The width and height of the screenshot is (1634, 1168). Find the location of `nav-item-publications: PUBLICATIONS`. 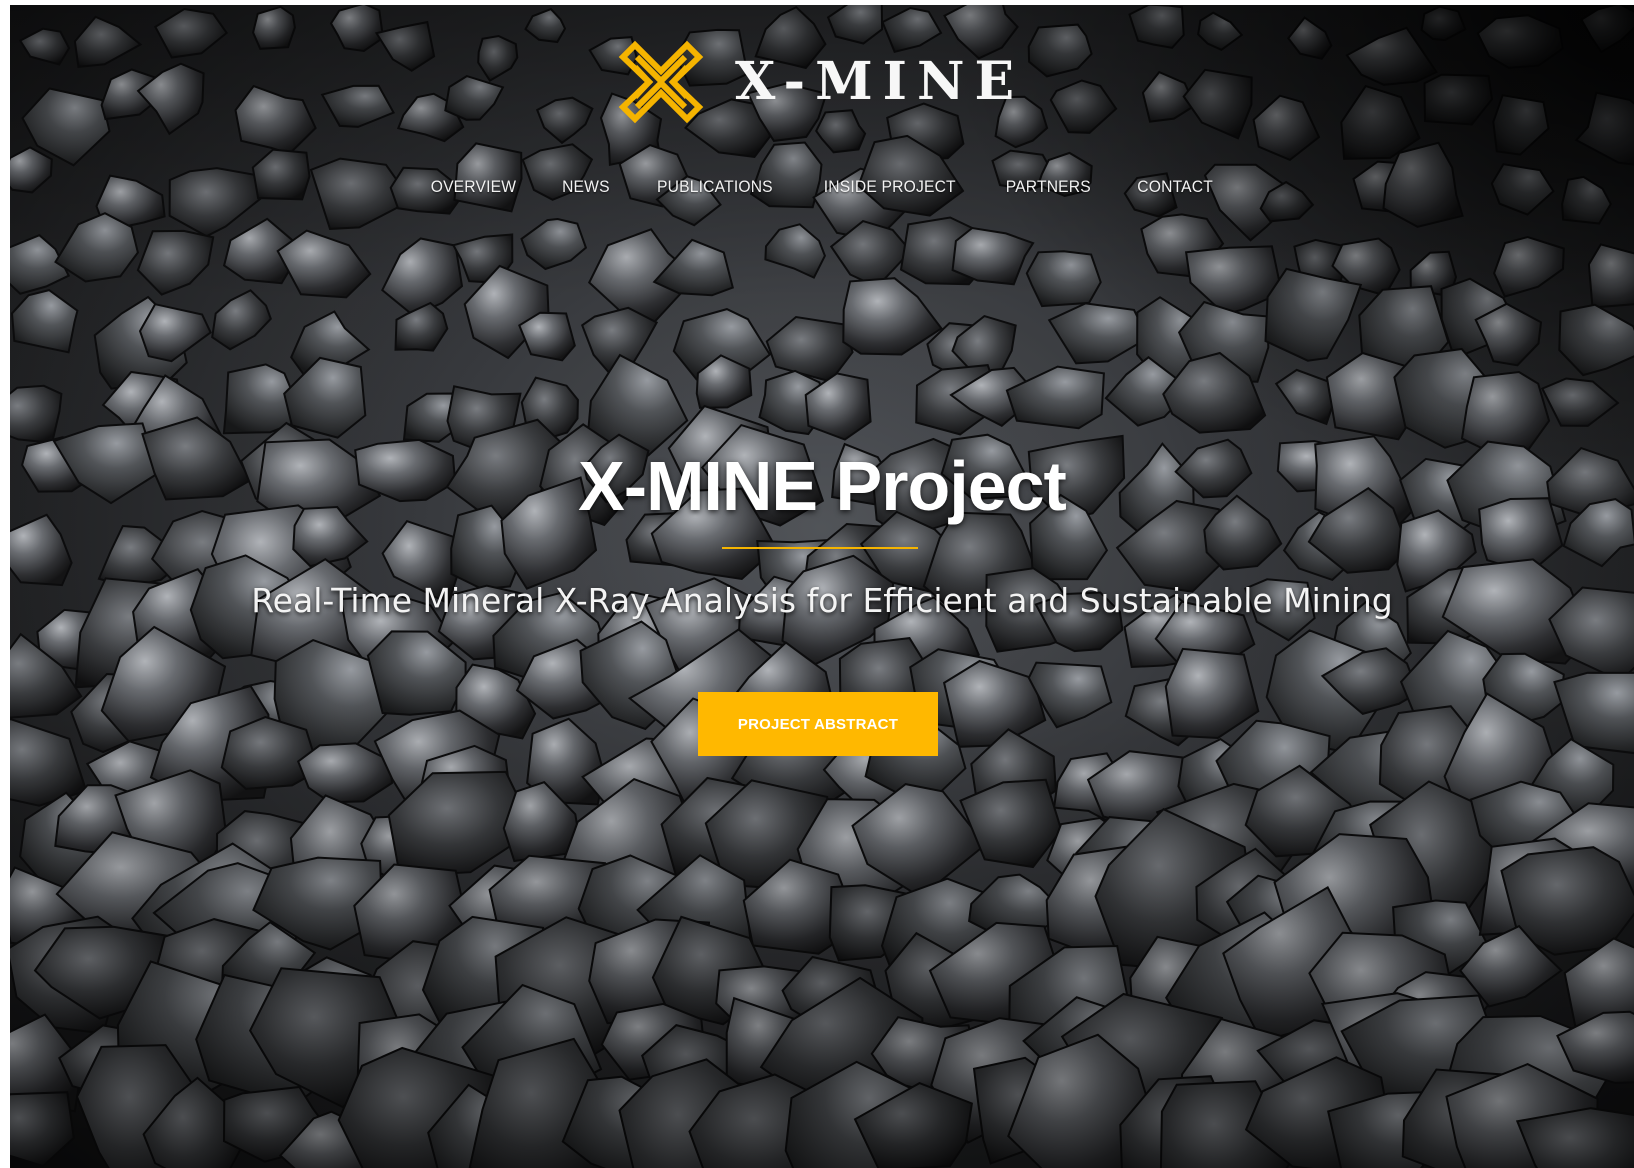

nav-item-publications: PUBLICATIONS is located at coordinates (715, 187).